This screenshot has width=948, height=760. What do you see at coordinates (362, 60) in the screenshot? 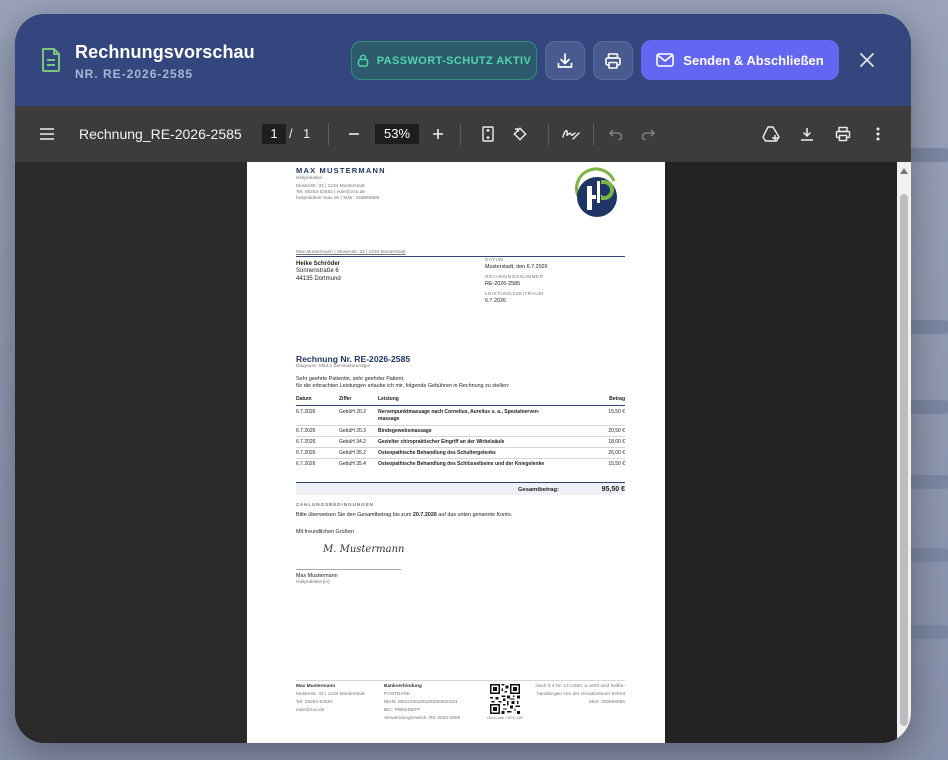
I see `lock-icon` at bounding box center [362, 60].